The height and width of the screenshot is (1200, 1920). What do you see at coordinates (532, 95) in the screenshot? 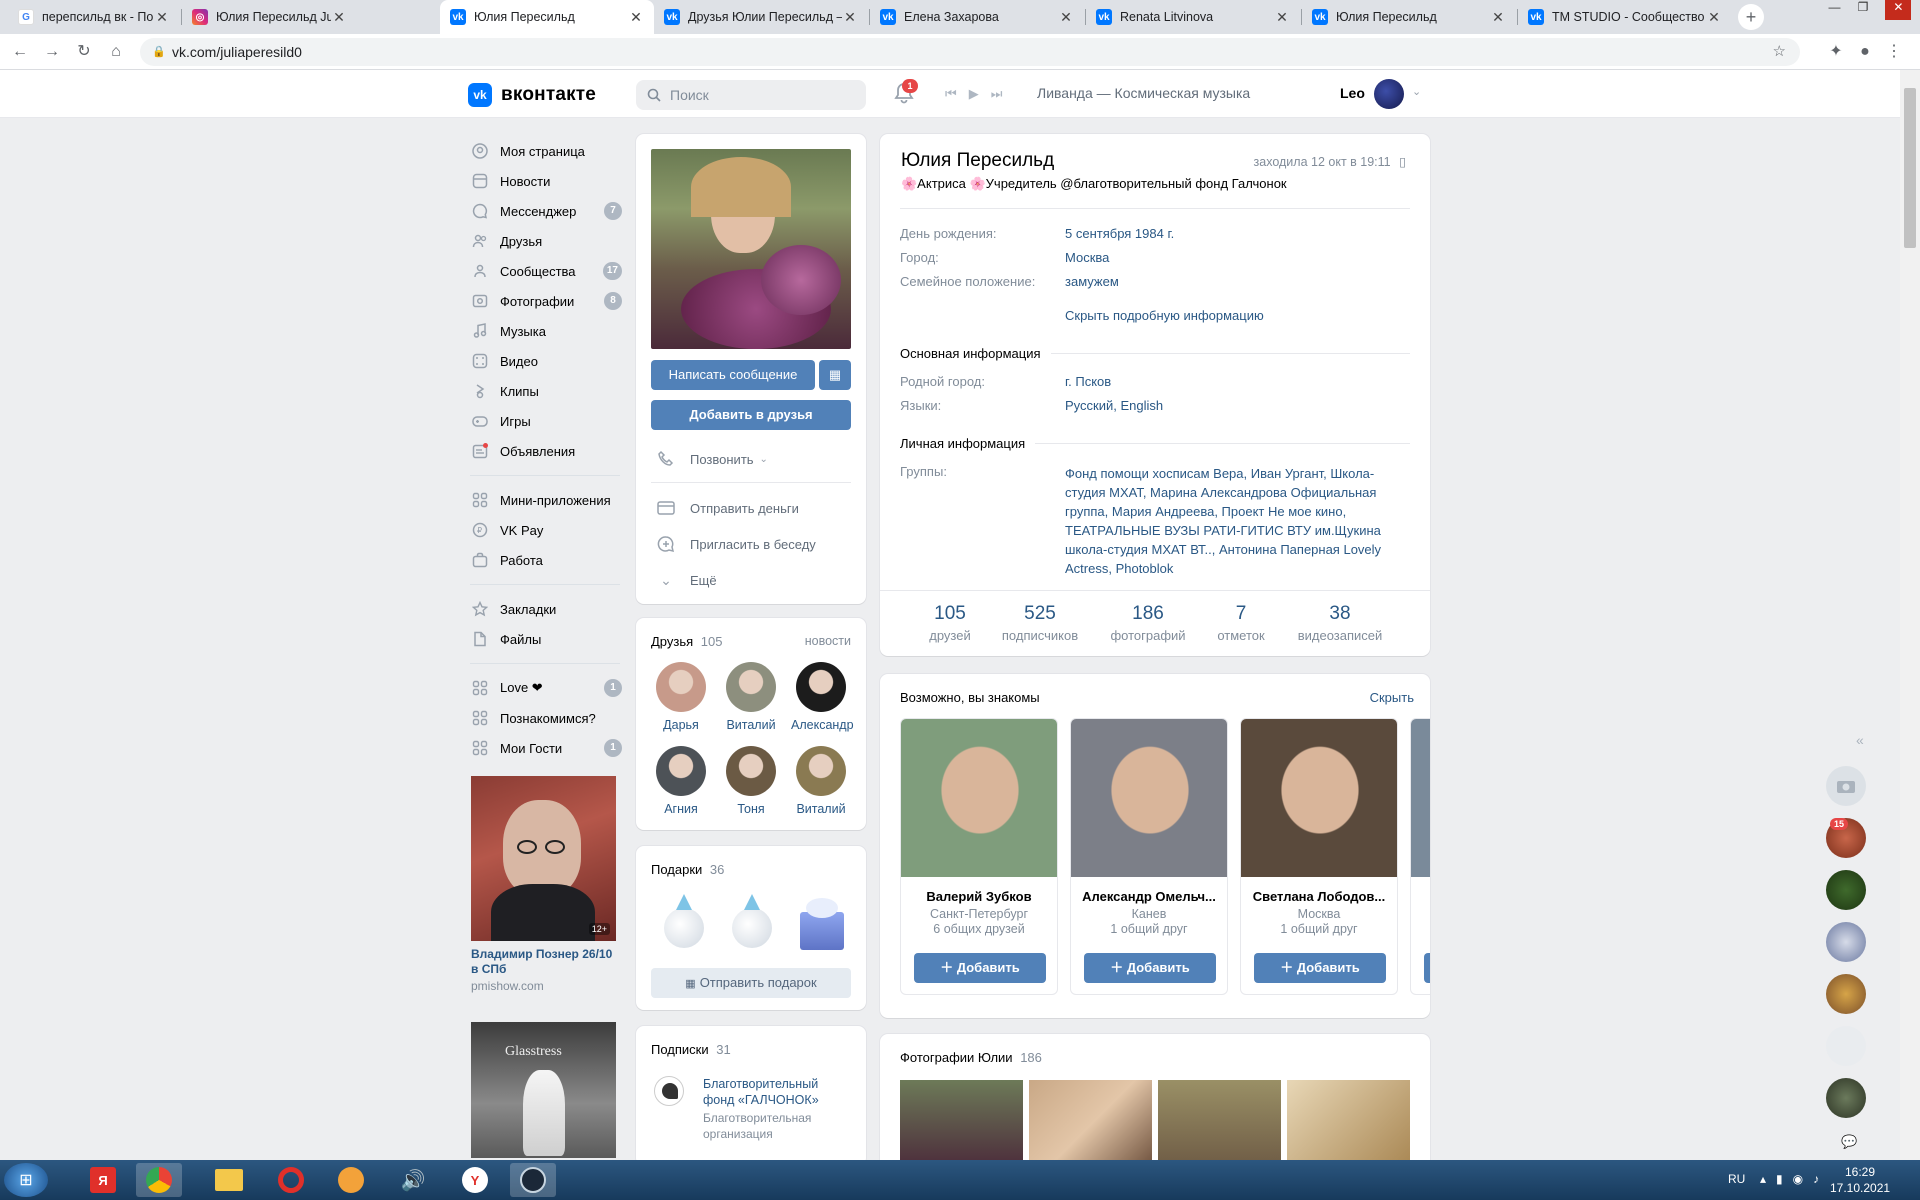
I see `vk-logo: vk вконтакте` at bounding box center [532, 95].